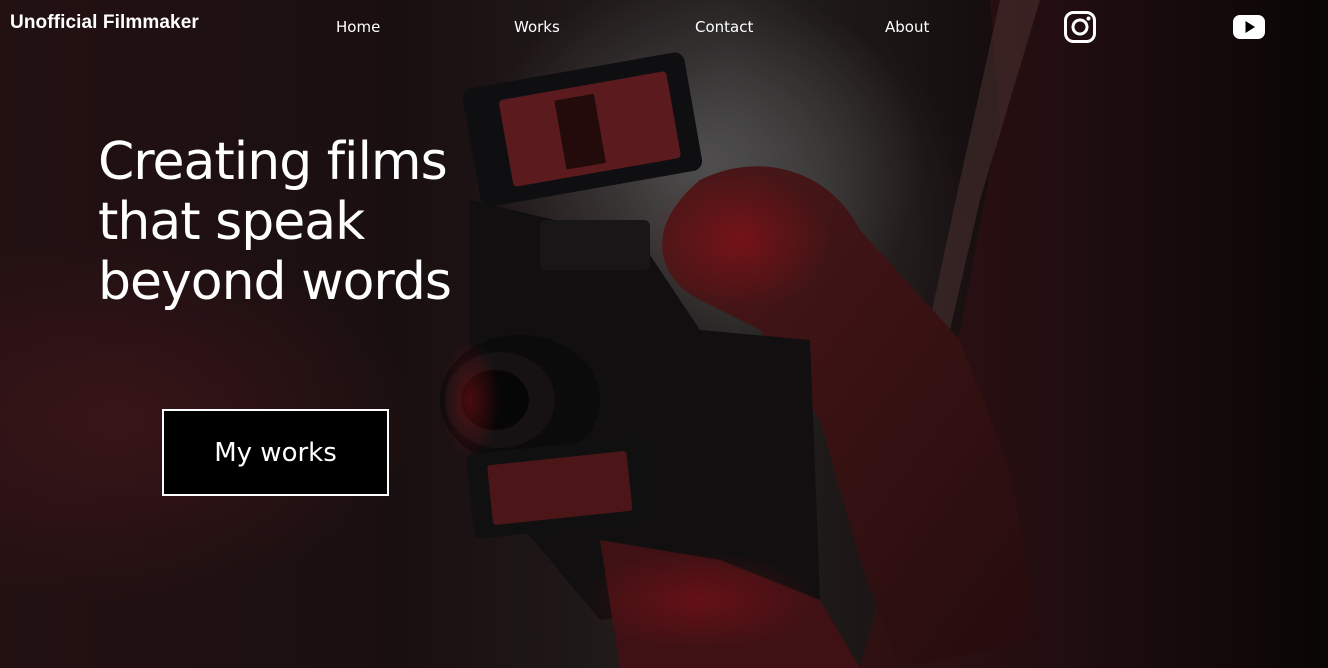 The height and width of the screenshot is (668, 1328). Describe the element at coordinates (275, 282) in the screenshot. I see `hero-headline-line-3: beyond words` at that location.